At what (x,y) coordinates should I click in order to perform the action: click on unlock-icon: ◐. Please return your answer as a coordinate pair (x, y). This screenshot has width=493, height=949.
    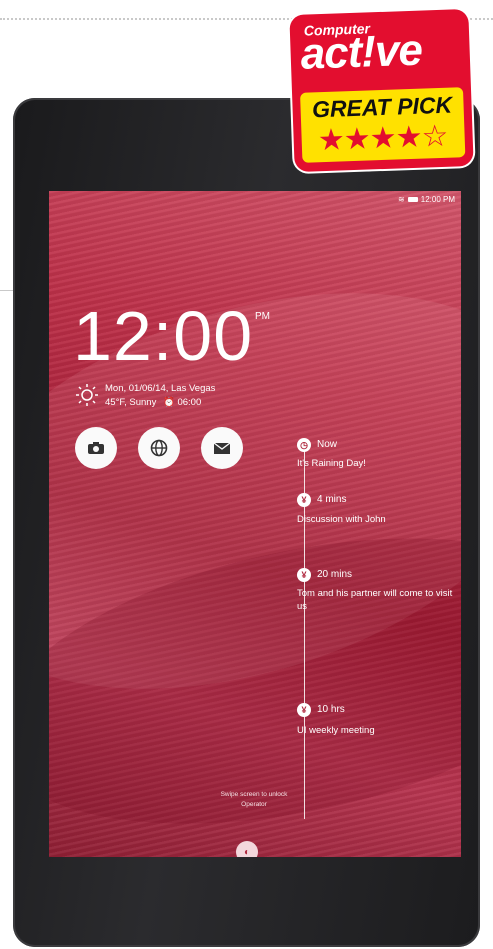
    Looking at the image, I should click on (247, 852).